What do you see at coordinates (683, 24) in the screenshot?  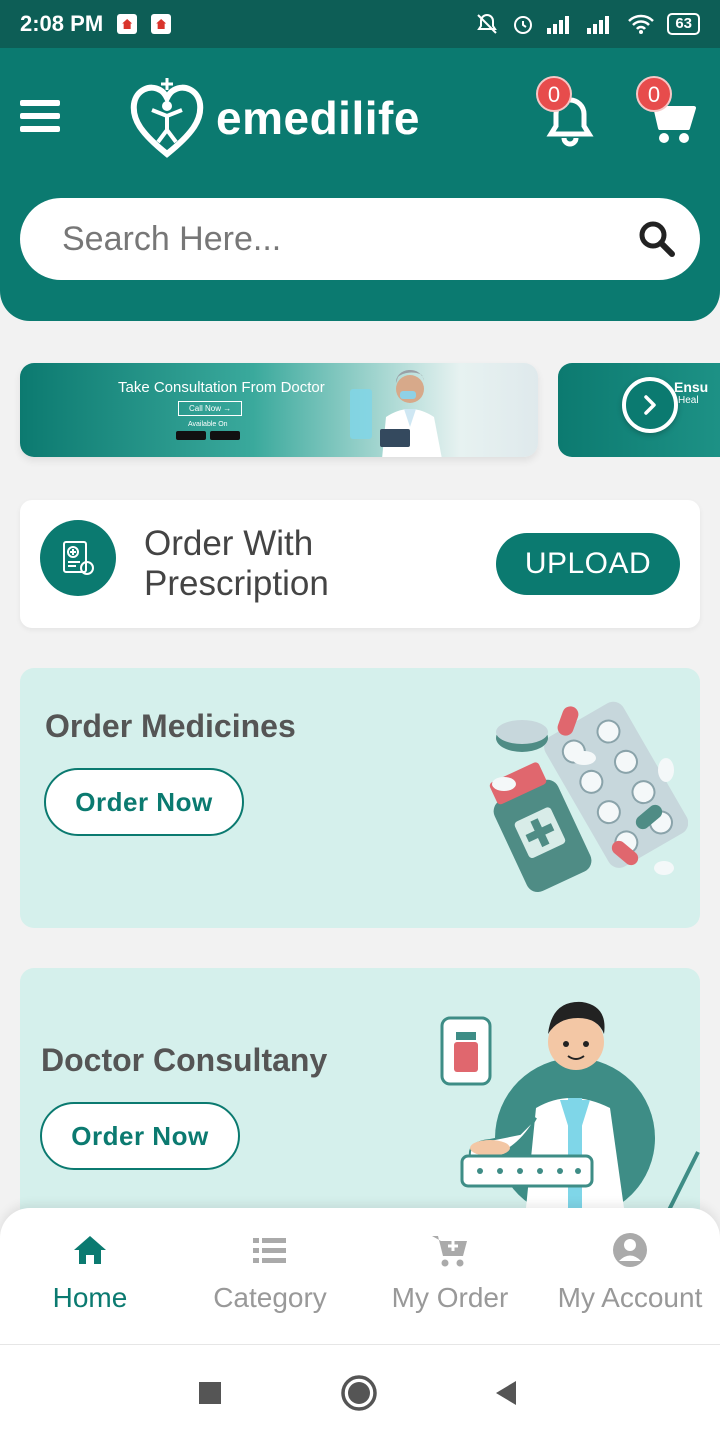 I see `battery-icon: 63` at bounding box center [683, 24].